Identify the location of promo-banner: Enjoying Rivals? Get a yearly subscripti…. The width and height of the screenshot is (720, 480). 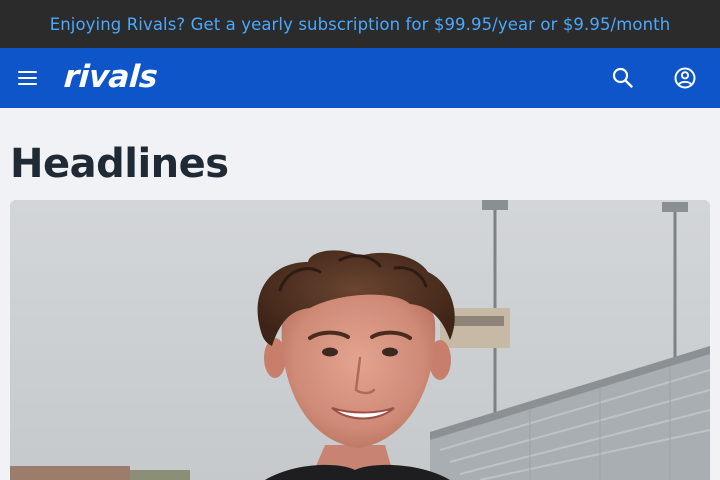
(360, 24).